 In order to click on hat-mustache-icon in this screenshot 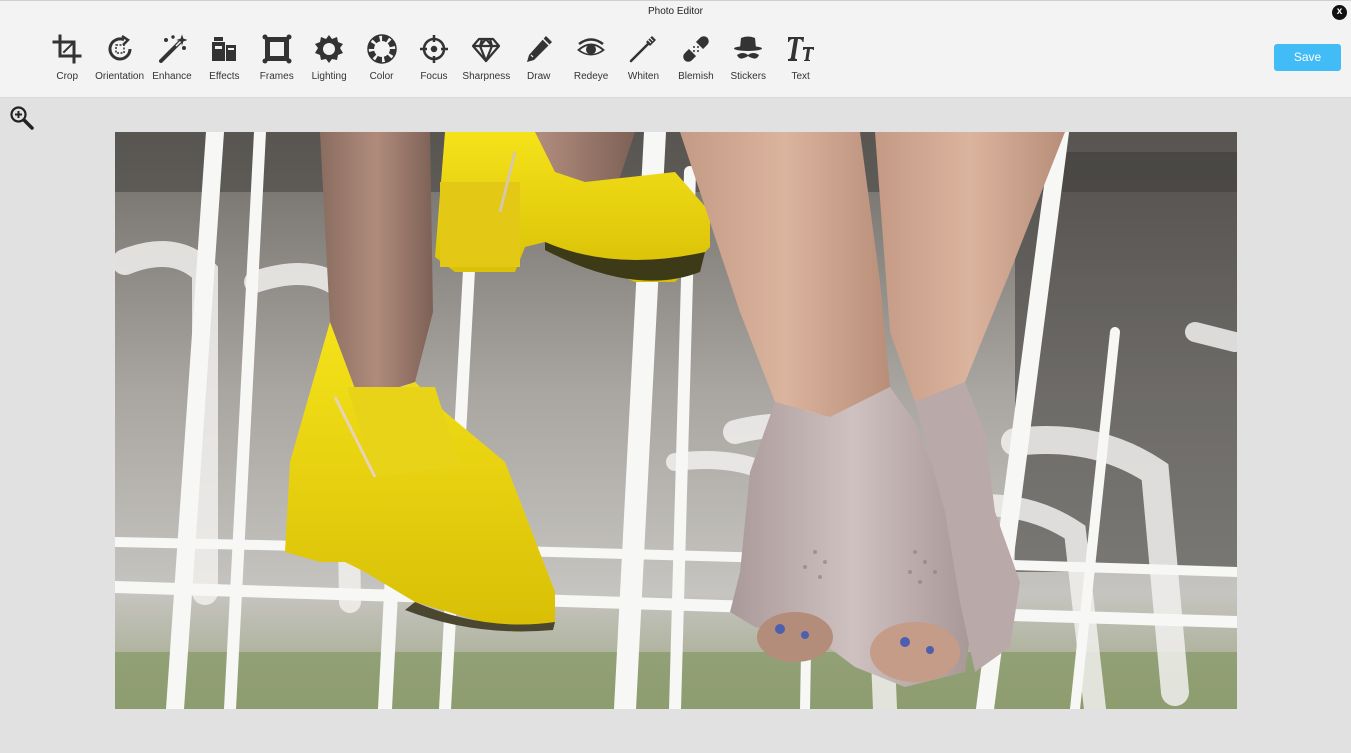, I will do `click(748, 47)`.